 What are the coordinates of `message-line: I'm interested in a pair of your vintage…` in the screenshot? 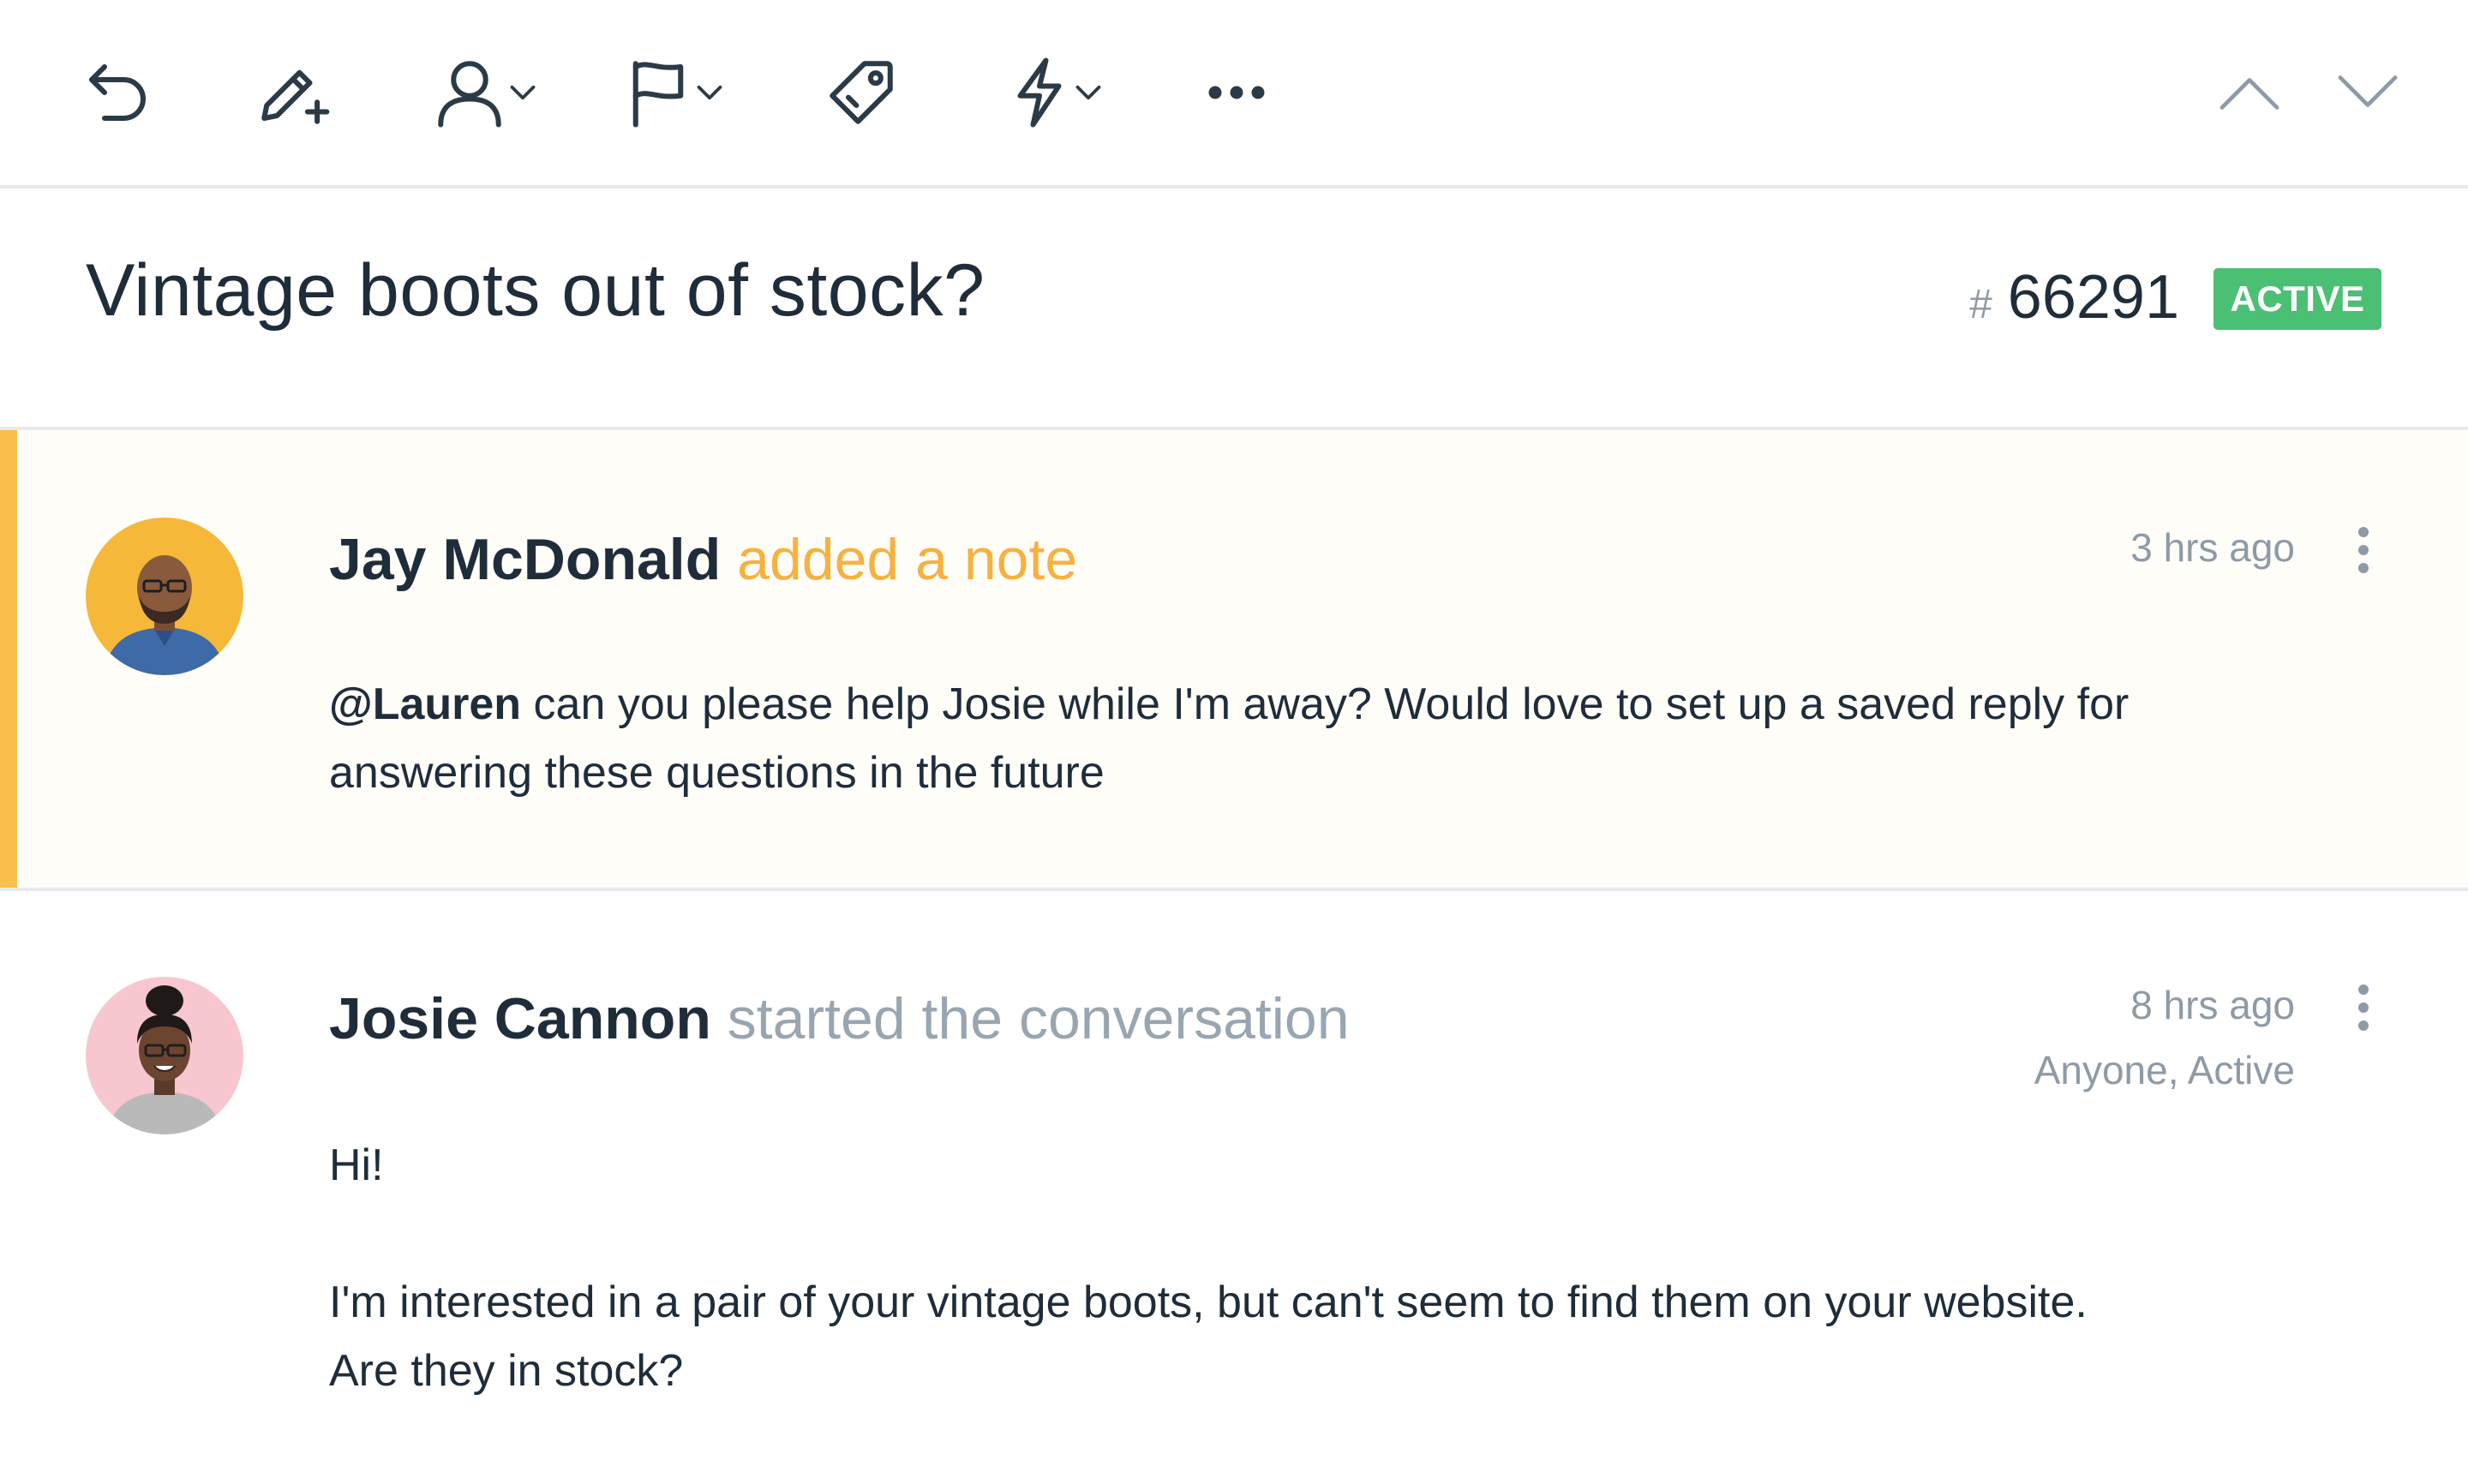 It's located at (1208, 1302).